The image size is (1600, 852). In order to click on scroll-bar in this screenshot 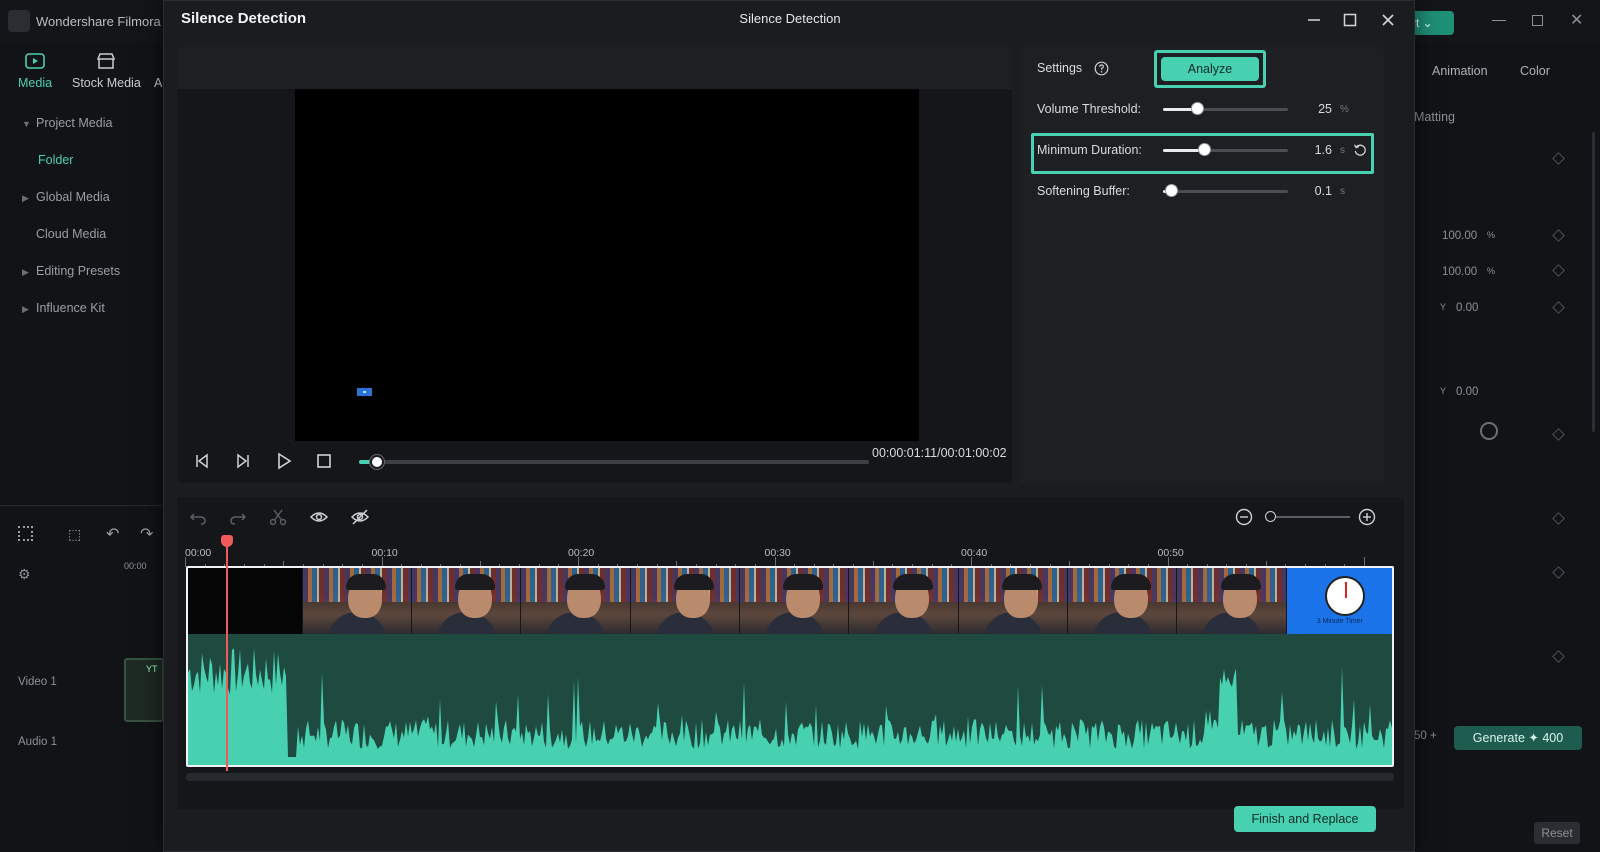, I will do `click(1593, 282)`.